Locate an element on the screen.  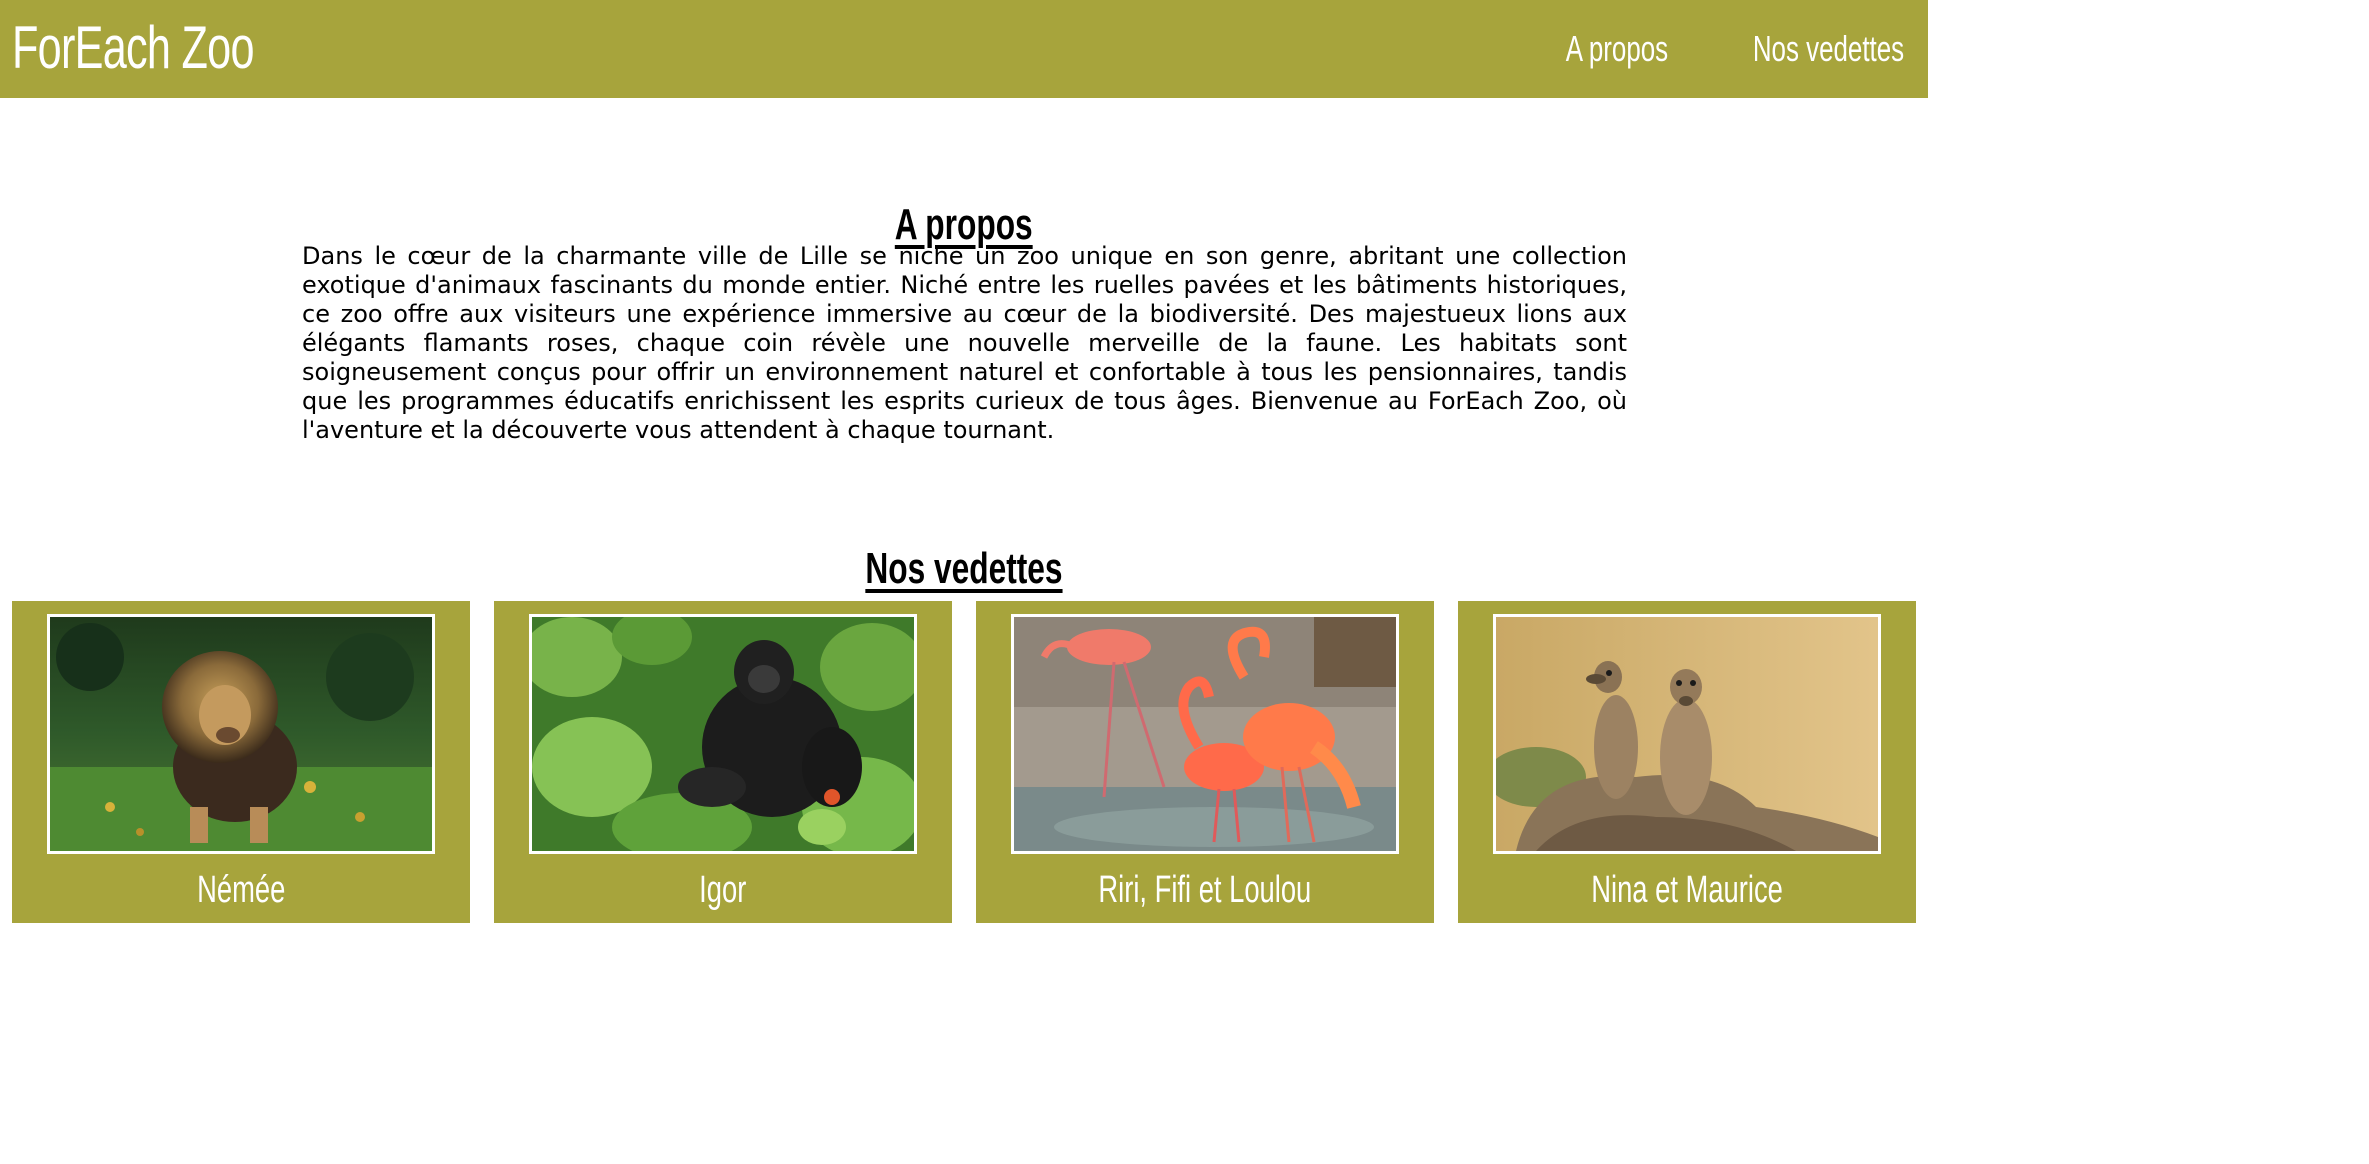
site-brand: ForEach Zoo is located at coordinates (133, 48).